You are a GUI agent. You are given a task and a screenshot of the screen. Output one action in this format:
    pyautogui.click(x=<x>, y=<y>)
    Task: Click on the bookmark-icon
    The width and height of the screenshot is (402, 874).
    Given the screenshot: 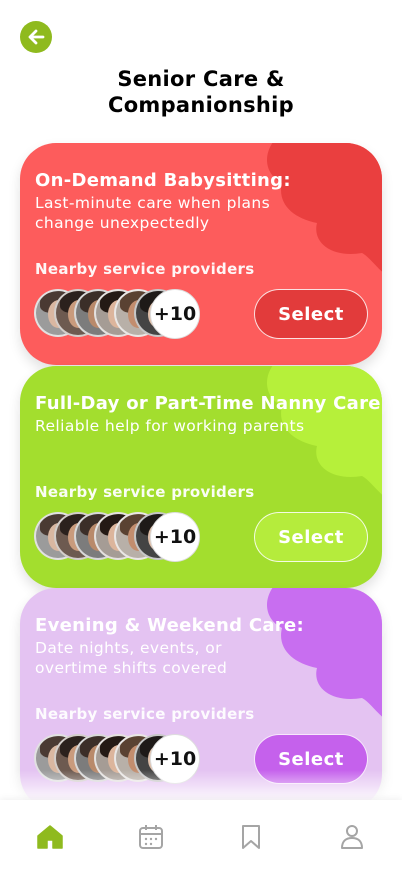 What is the action you would take?
    pyautogui.click(x=251, y=837)
    